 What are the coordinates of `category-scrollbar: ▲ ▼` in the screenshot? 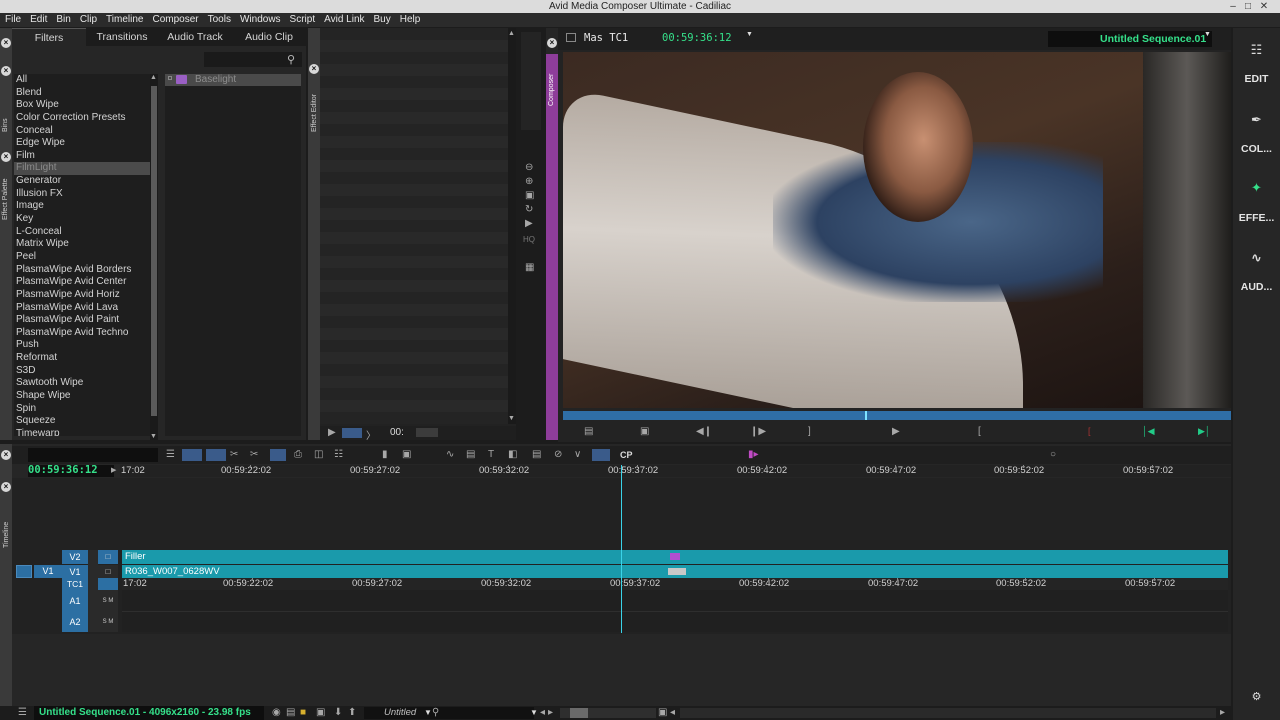 It's located at (154, 257).